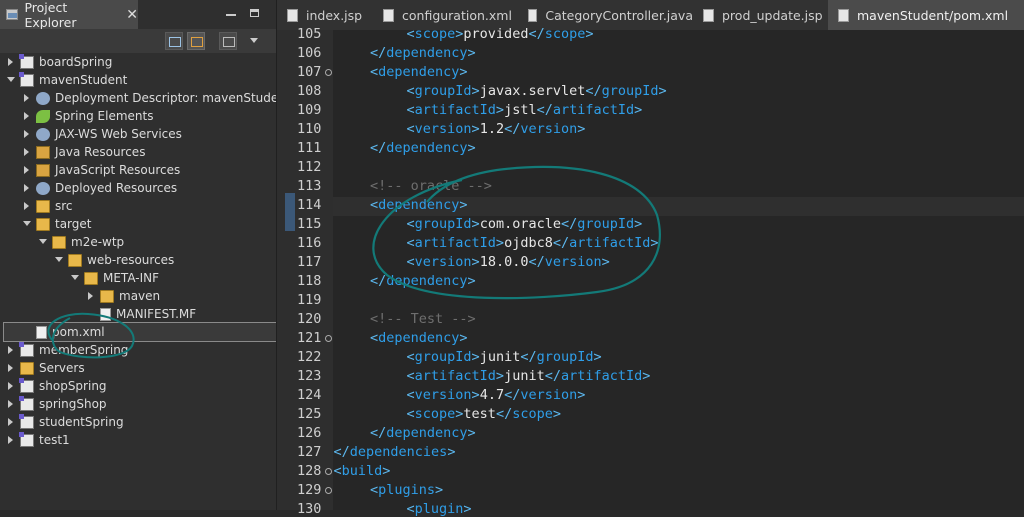  Describe the element at coordinates (525, 224) in the screenshot. I see `code-line: <groupId>com.oracle</groupId>` at that location.